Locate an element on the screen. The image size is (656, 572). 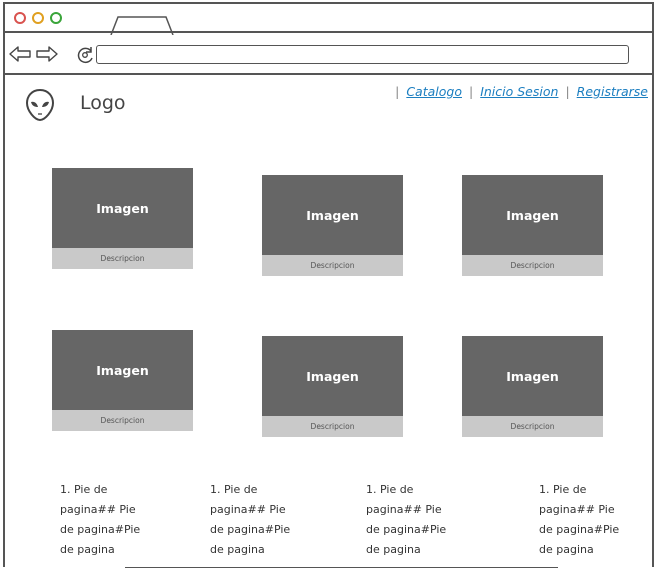
title-bar is located at coordinates (328, 18).